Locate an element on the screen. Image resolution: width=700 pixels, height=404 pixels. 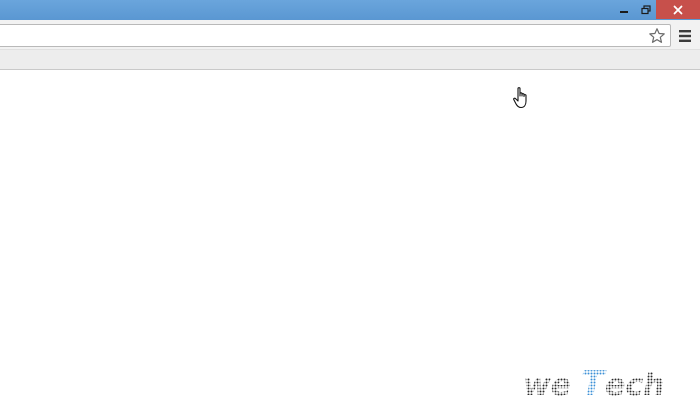
wetech-watermark-logo: we T ech is located at coordinates (594, 383).